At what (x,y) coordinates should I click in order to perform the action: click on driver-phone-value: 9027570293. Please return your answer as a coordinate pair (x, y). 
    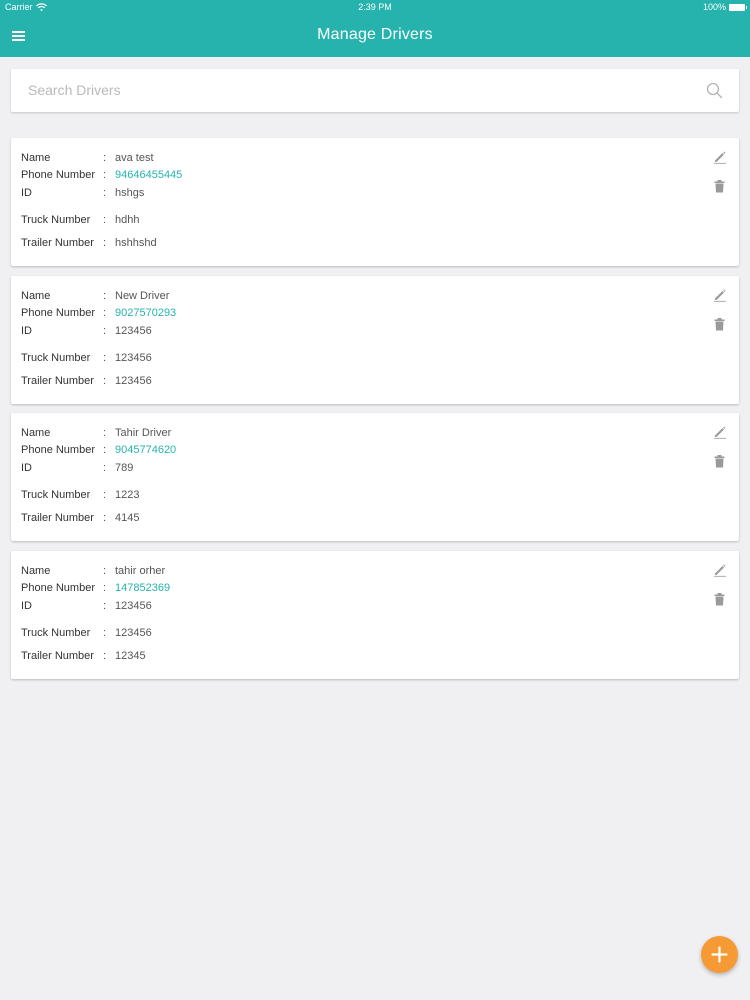
    Looking at the image, I should click on (145, 313).